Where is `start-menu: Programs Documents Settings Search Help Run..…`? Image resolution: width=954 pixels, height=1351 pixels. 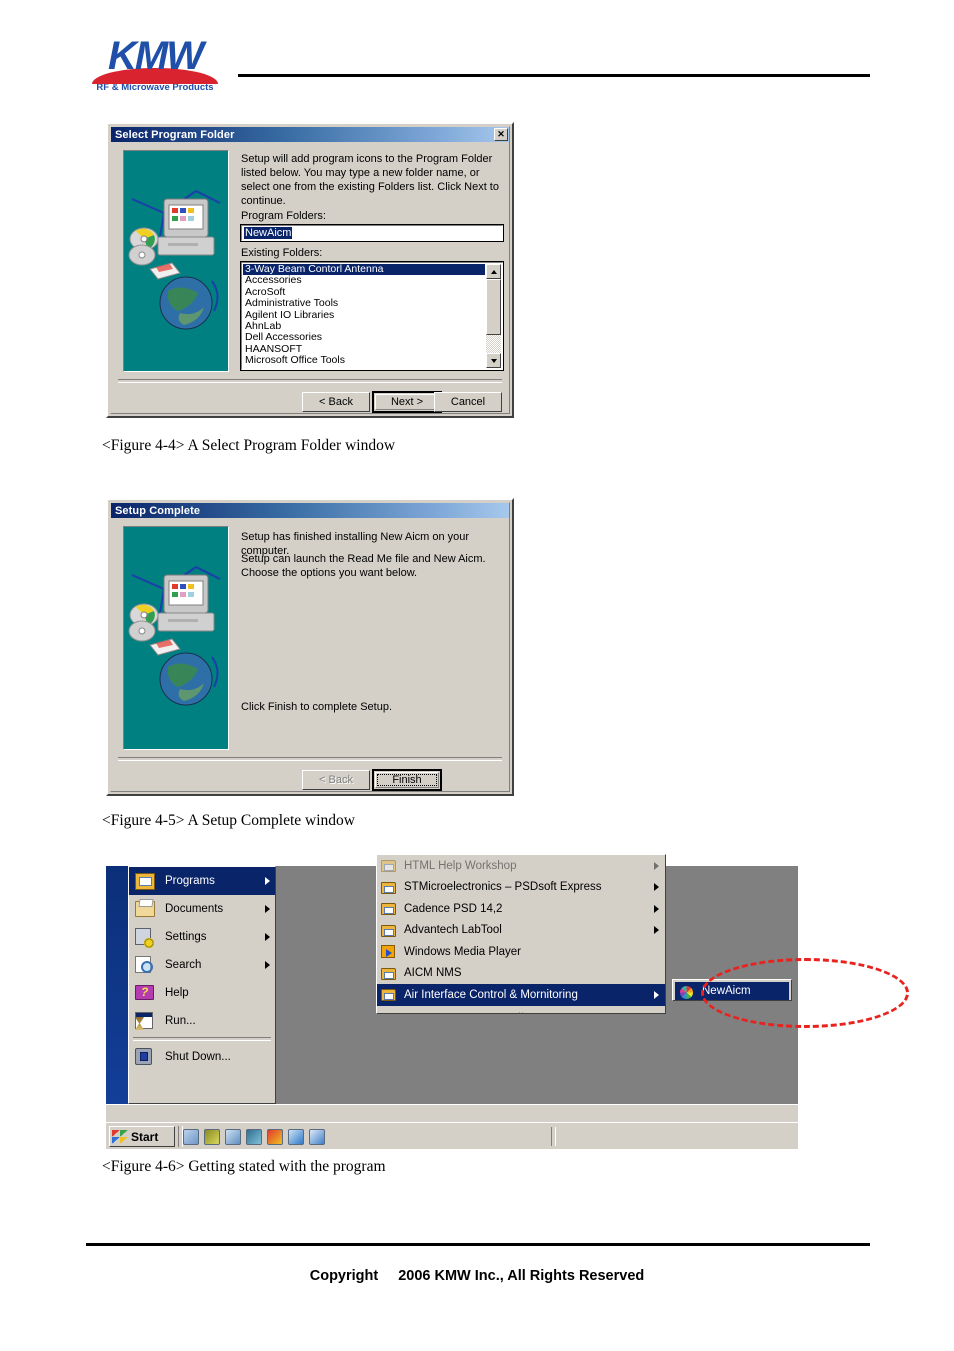
start-menu: Programs Documents Settings Search Help Run..… is located at coordinates (202, 985).